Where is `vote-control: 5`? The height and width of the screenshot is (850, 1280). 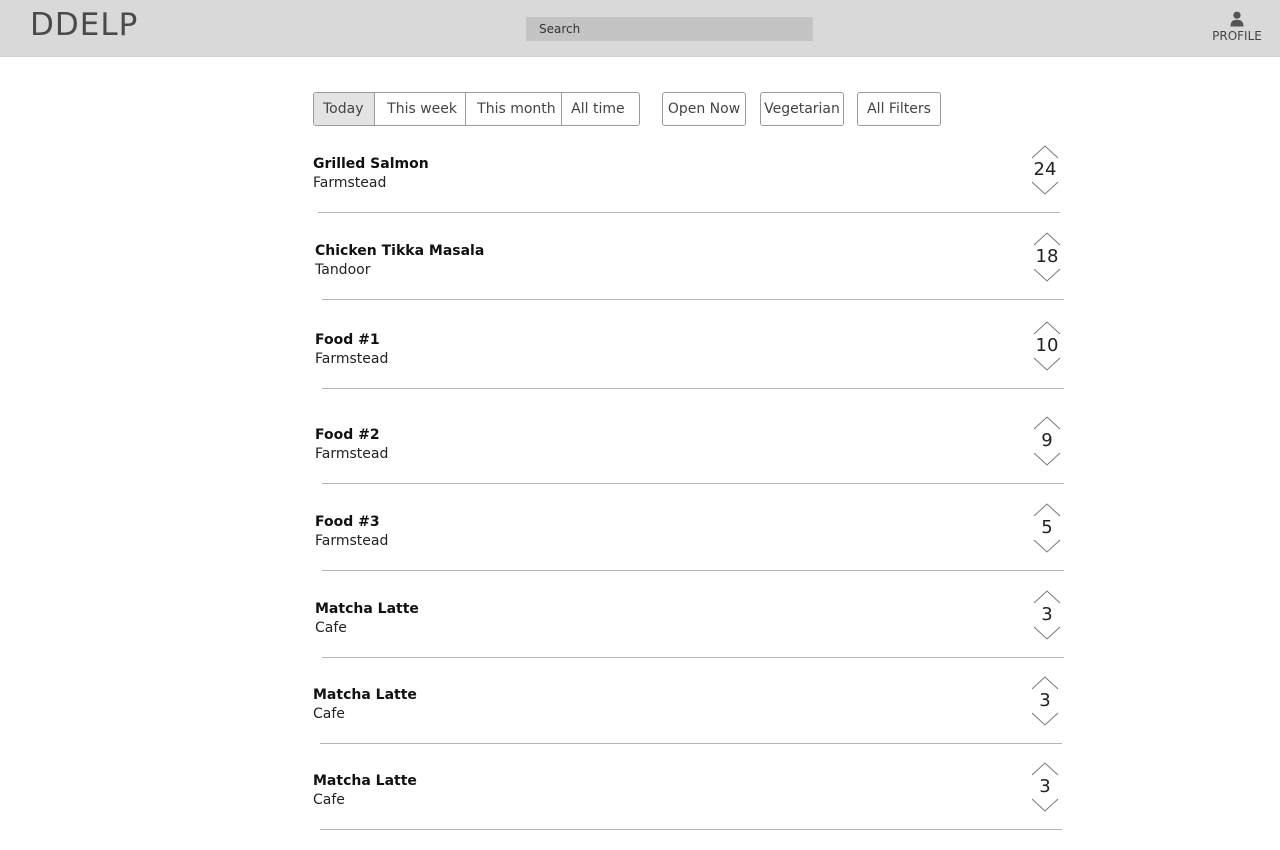 vote-control: 5 is located at coordinates (1047, 528).